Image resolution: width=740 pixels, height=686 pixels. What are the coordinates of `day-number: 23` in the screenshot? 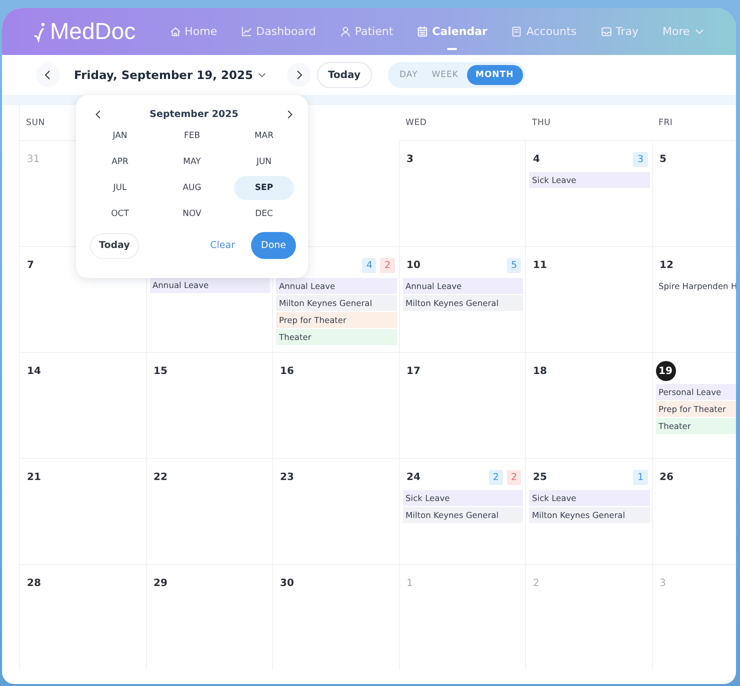 It's located at (286, 477).